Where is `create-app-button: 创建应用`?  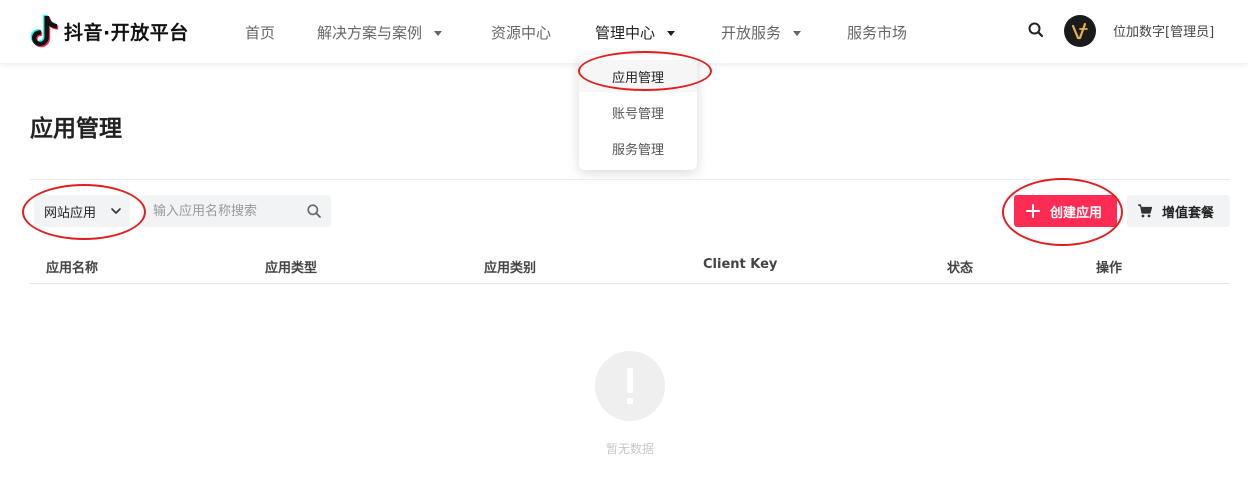
create-app-button: 创建应用 is located at coordinates (1065, 211).